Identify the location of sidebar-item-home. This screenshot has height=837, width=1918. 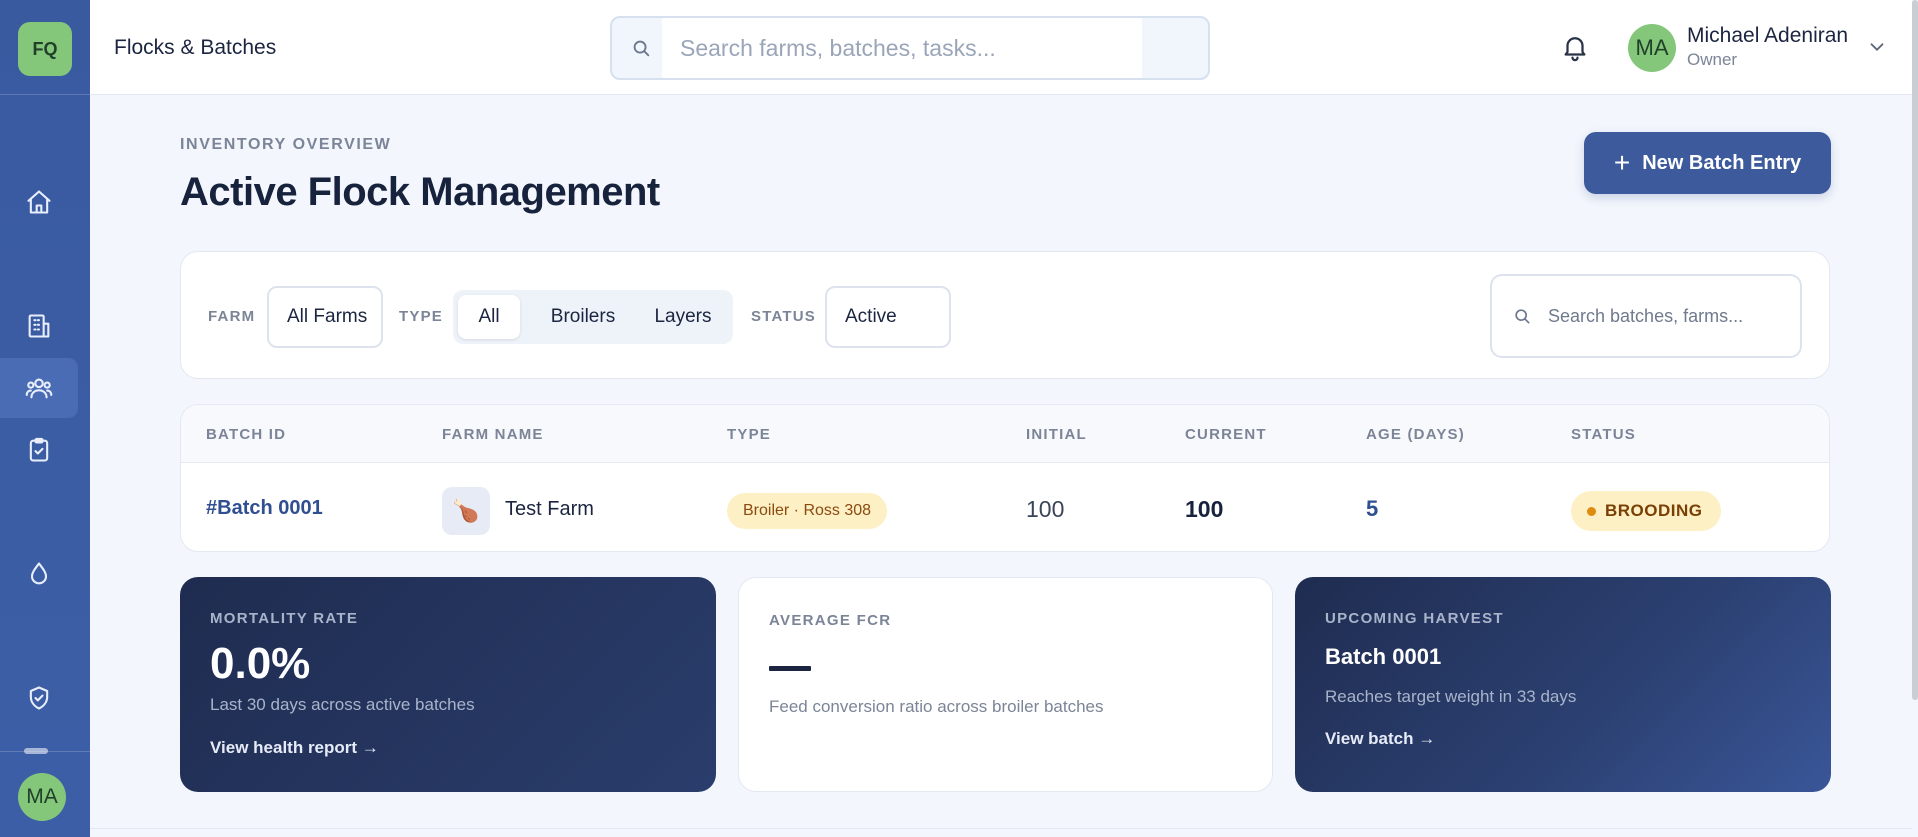
(39, 202).